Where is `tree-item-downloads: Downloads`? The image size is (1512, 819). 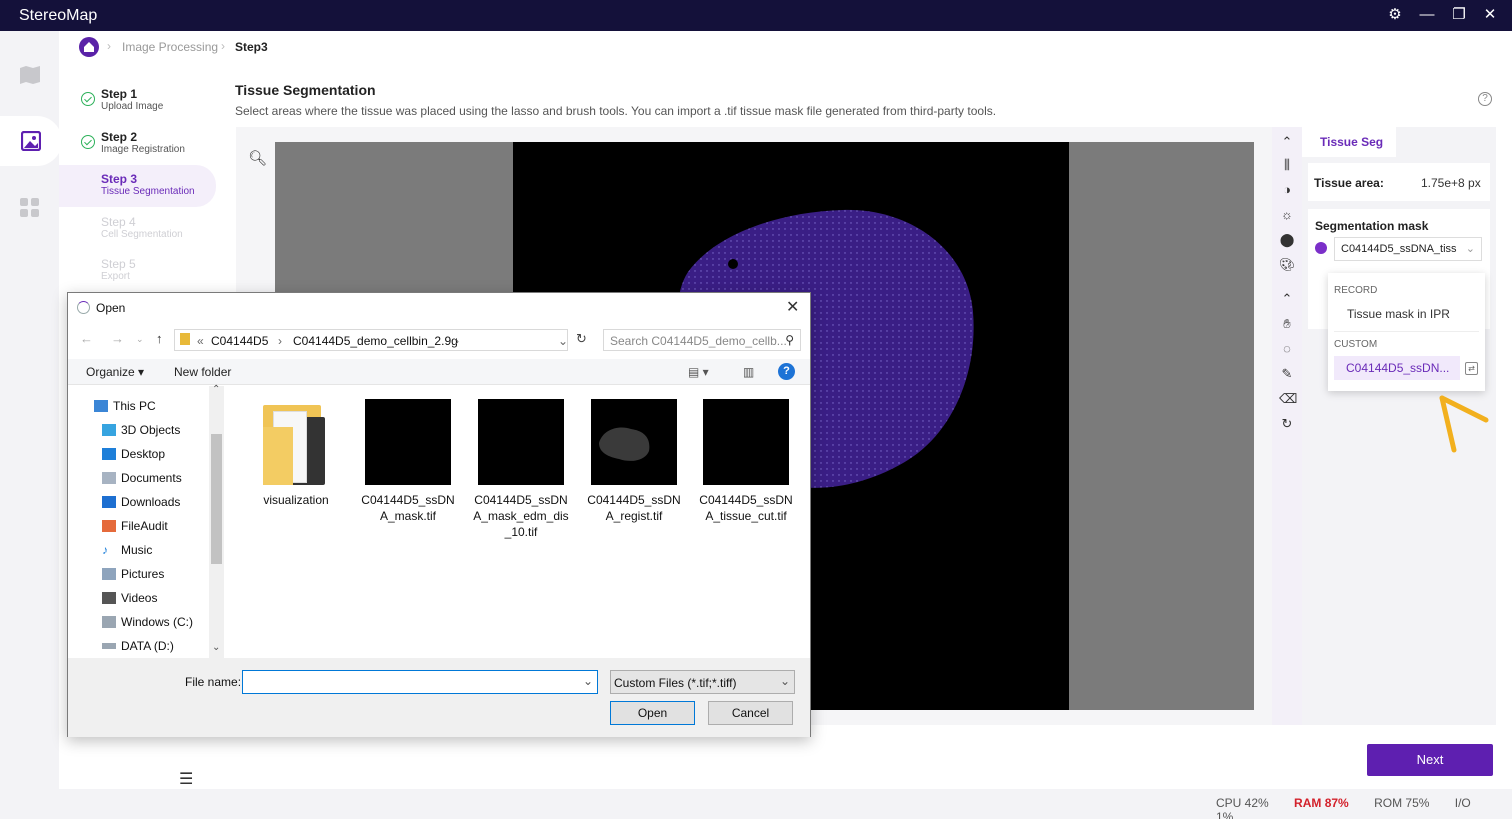
tree-item-downloads: Downloads is located at coordinates (141, 502).